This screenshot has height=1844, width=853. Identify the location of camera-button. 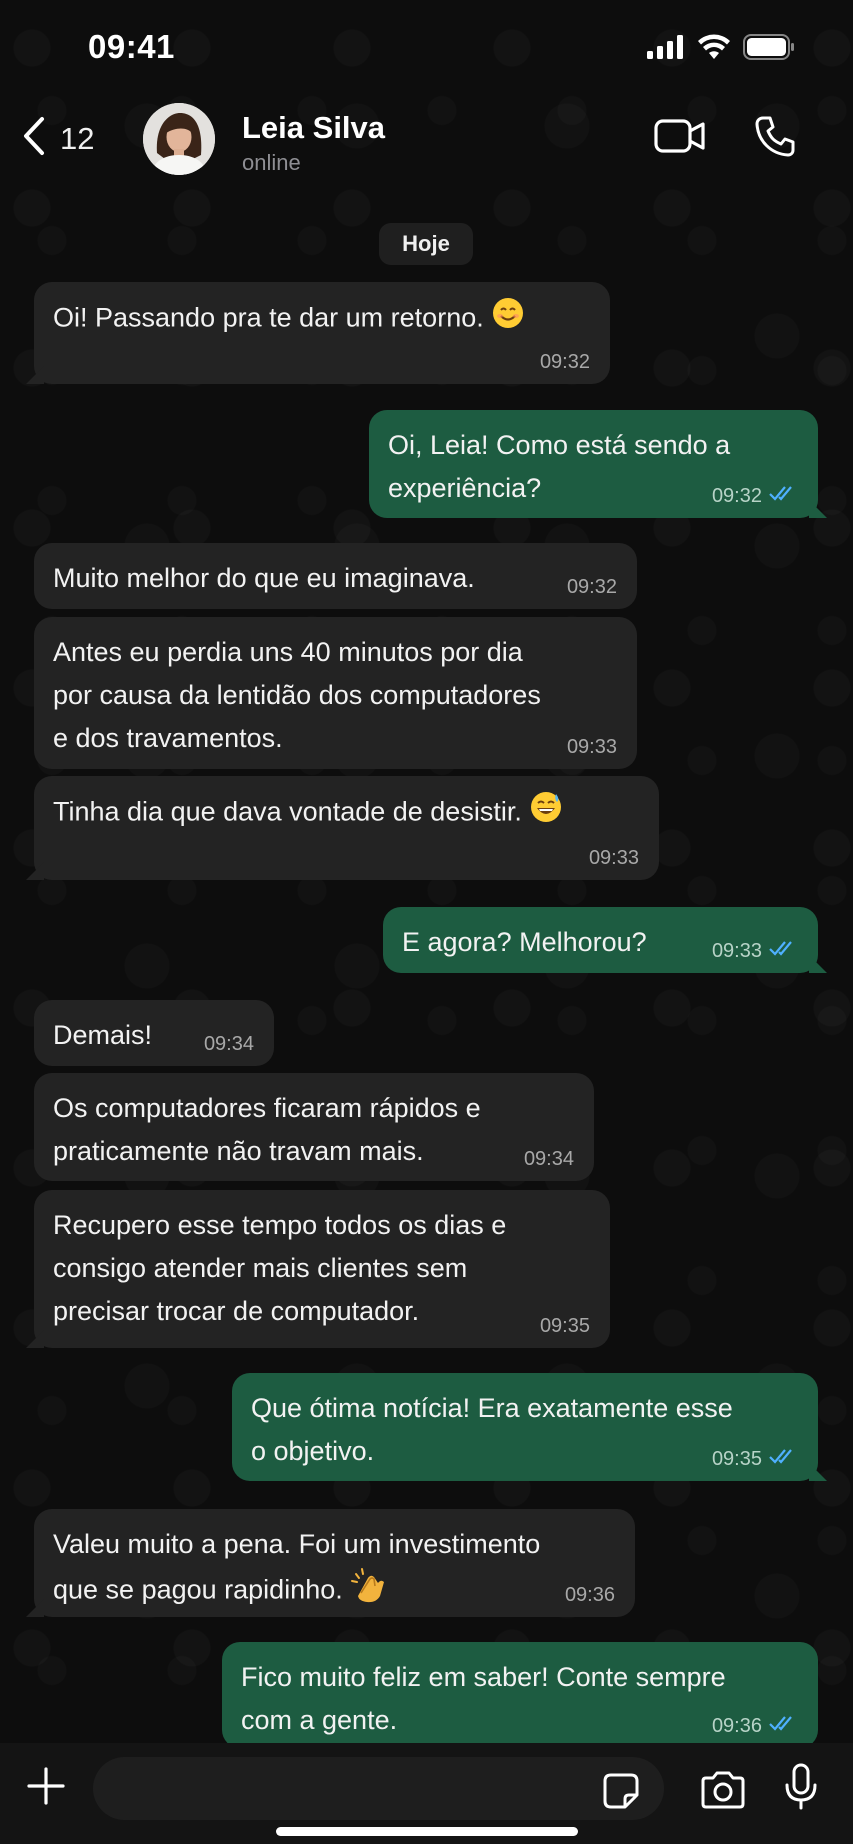
(723, 1792).